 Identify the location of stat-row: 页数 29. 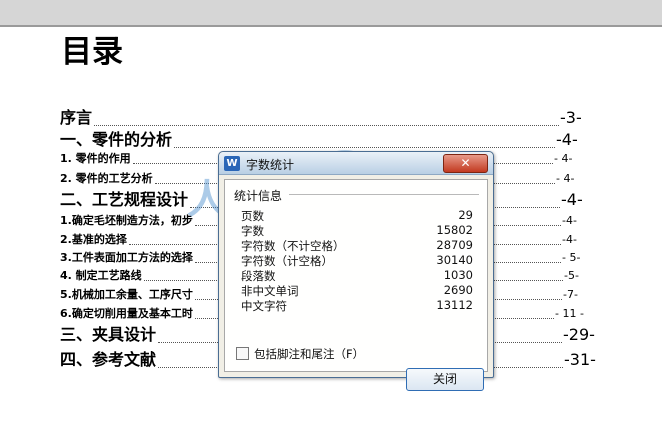
(357, 215).